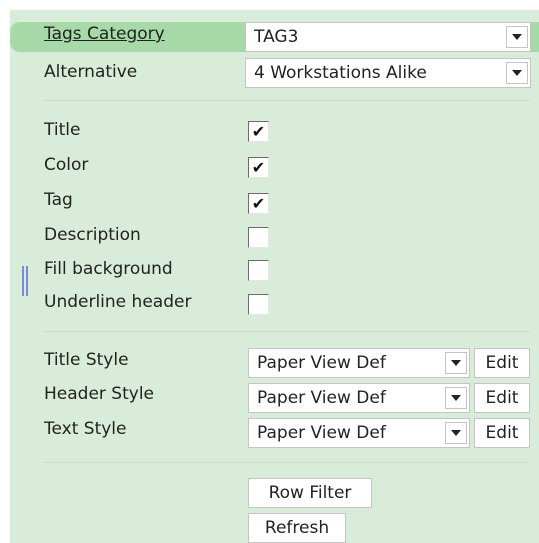 The width and height of the screenshot is (539, 543). Describe the element at coordinates (276, 37) in the screenshot. I see `tags-category-value: TAG3` at that location.